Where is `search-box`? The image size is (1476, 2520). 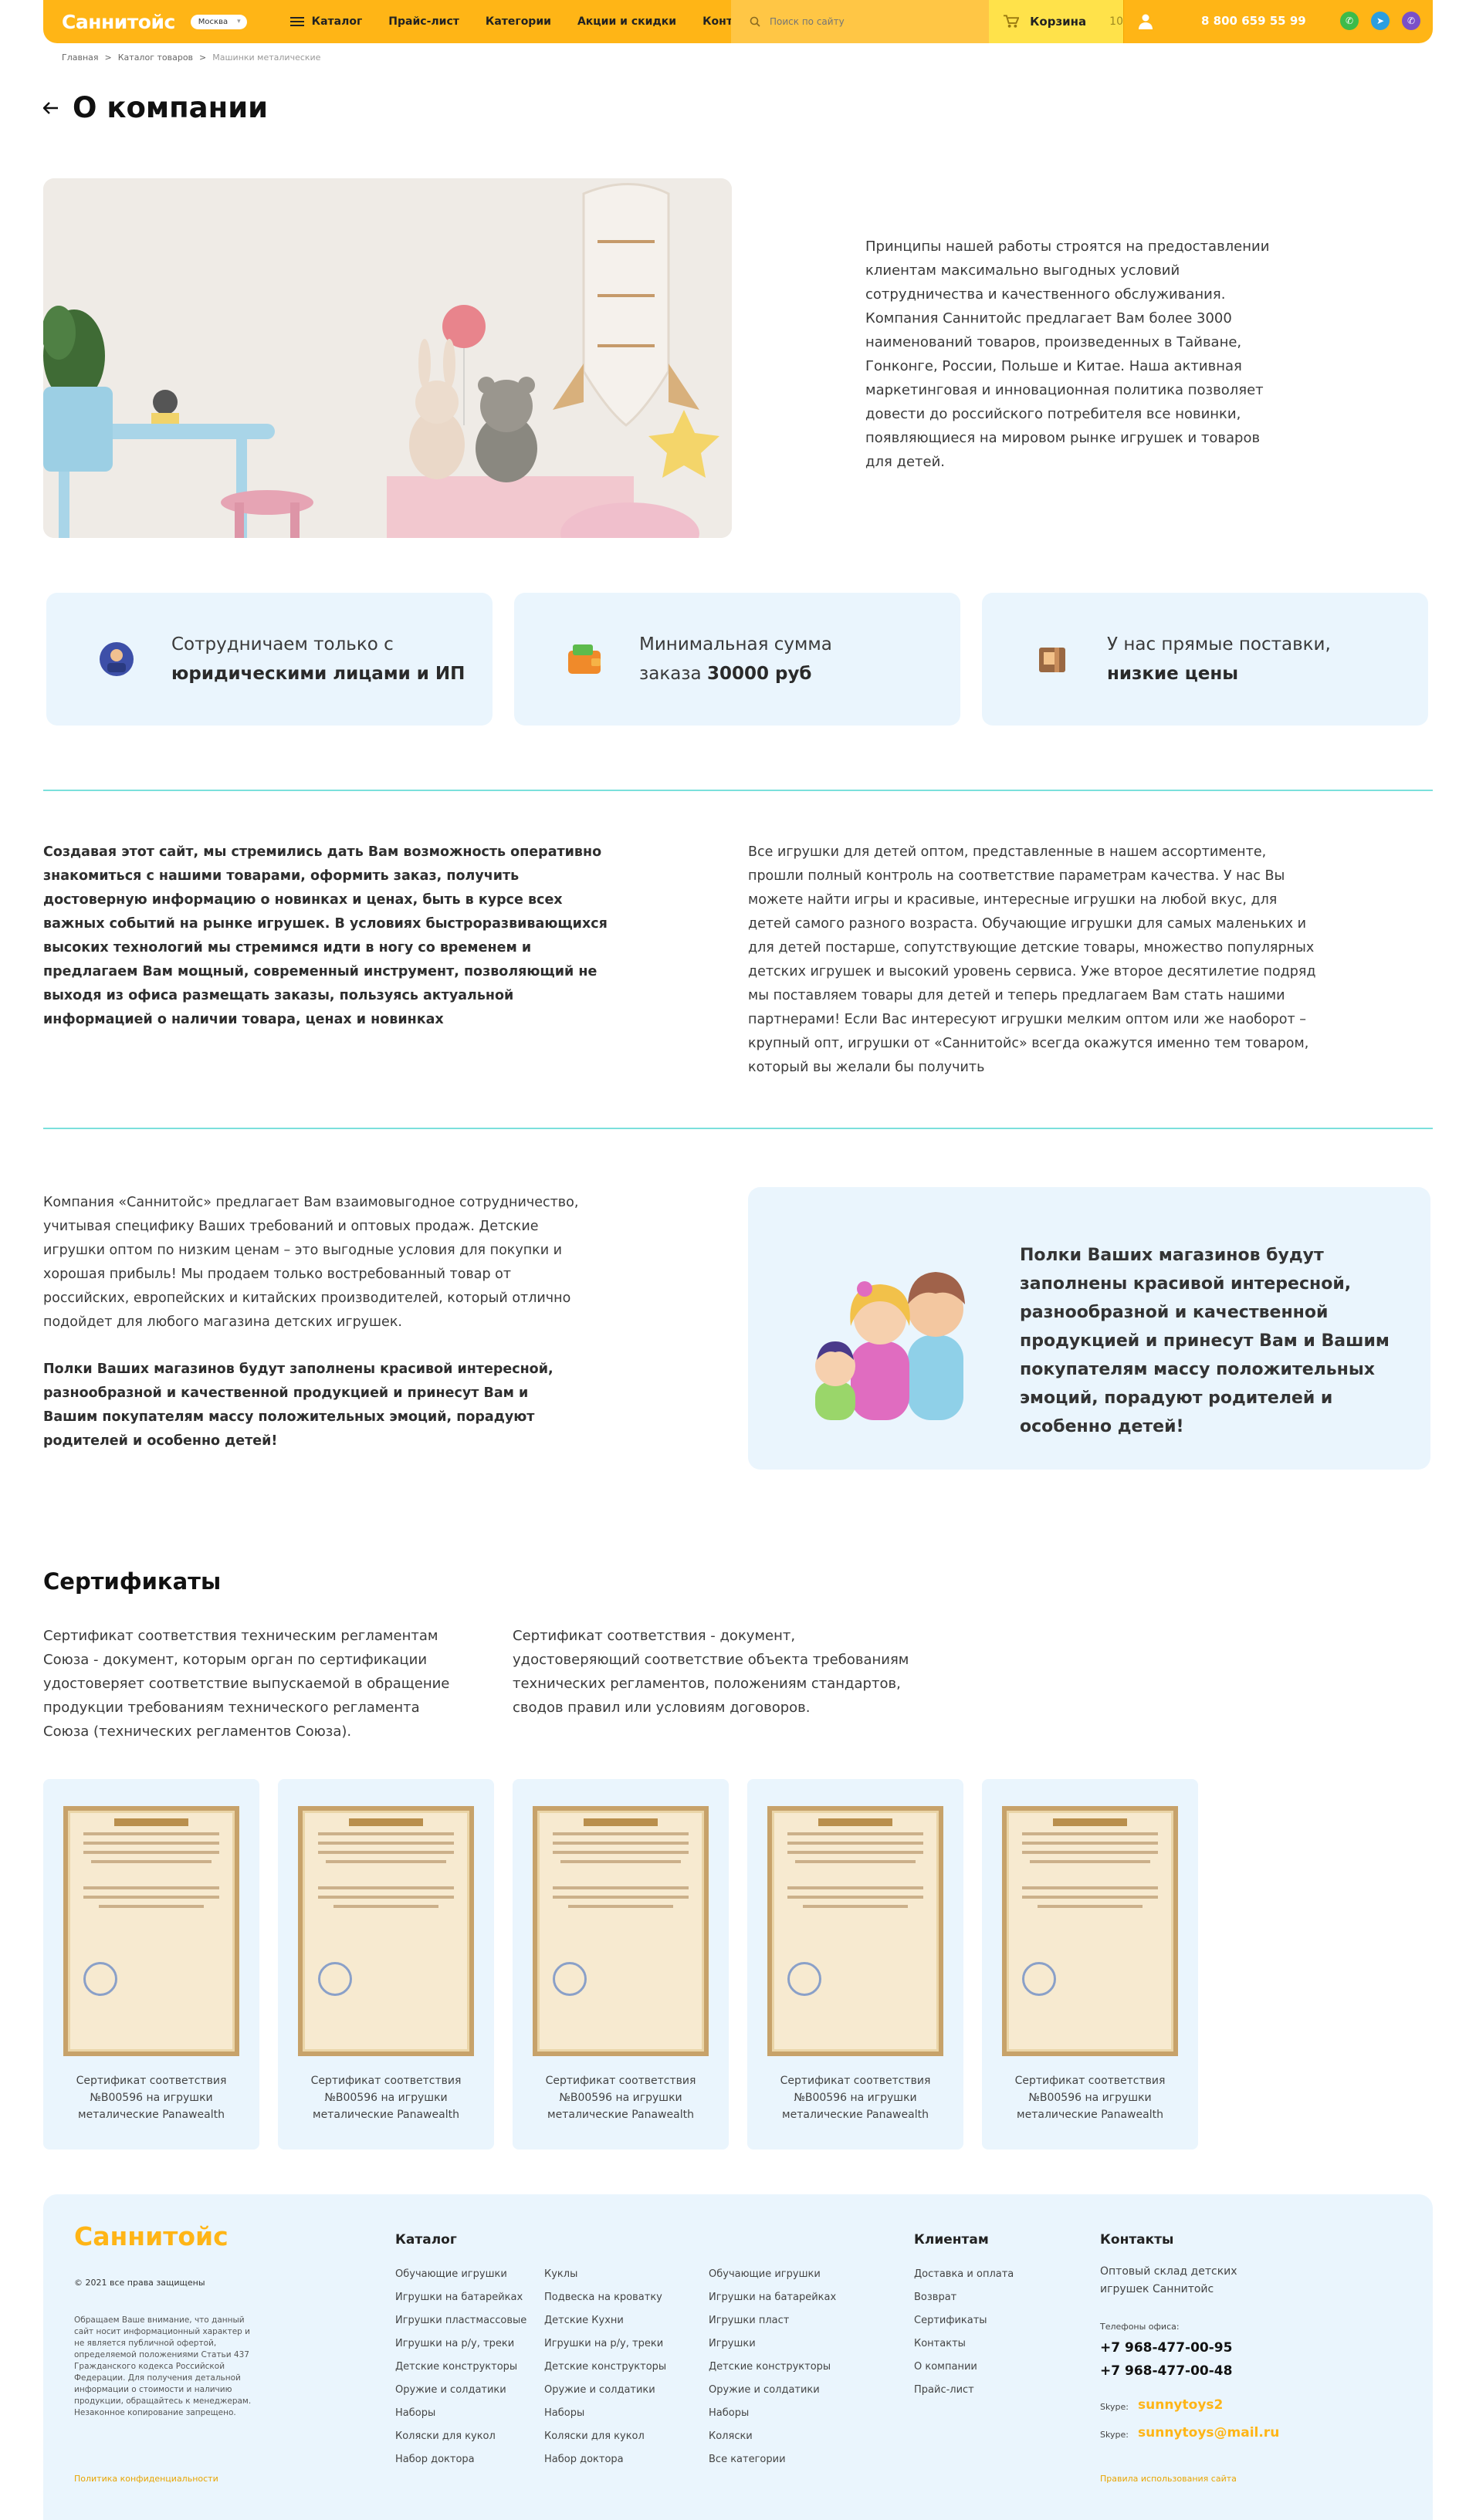
search-box is located at coordinates (860, 21).